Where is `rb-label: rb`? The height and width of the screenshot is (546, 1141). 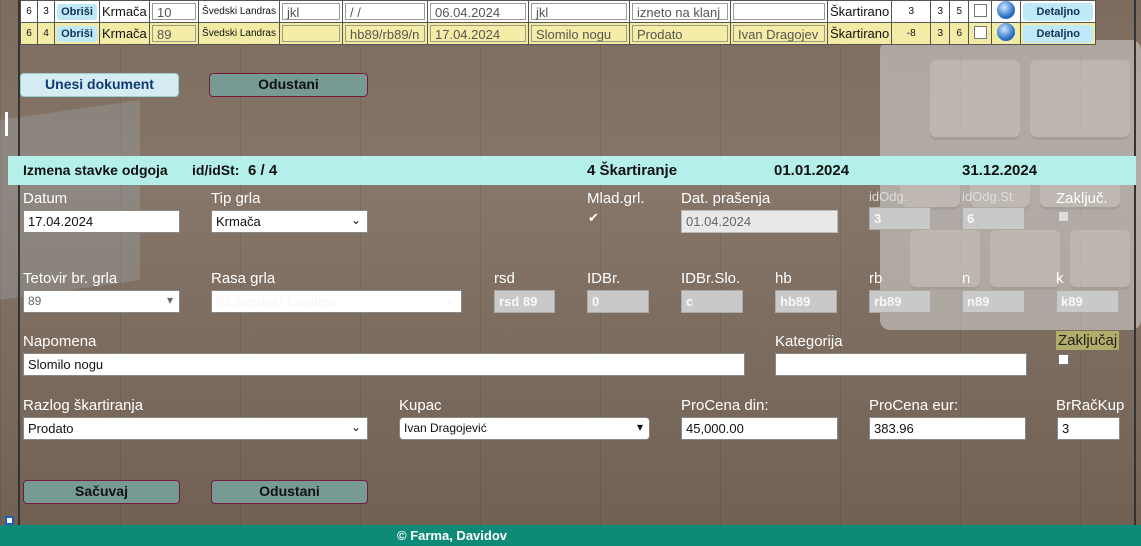 rb-label: rb is located at coordinates (876, 278).